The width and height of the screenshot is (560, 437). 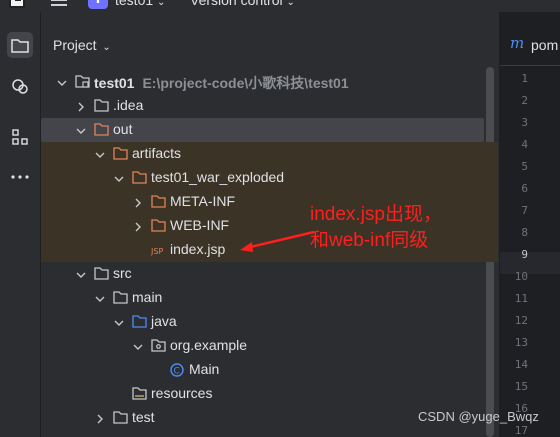 I want to click on tree-item-main: C Main, so click(x=269, y=370).